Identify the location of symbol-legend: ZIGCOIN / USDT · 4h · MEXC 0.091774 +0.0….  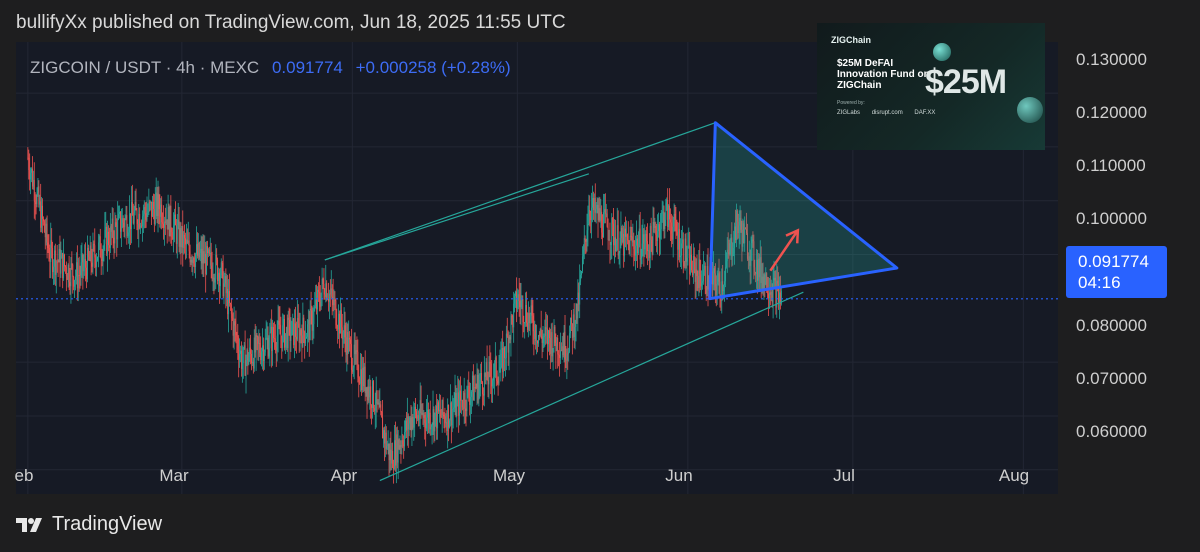
(270, 68).